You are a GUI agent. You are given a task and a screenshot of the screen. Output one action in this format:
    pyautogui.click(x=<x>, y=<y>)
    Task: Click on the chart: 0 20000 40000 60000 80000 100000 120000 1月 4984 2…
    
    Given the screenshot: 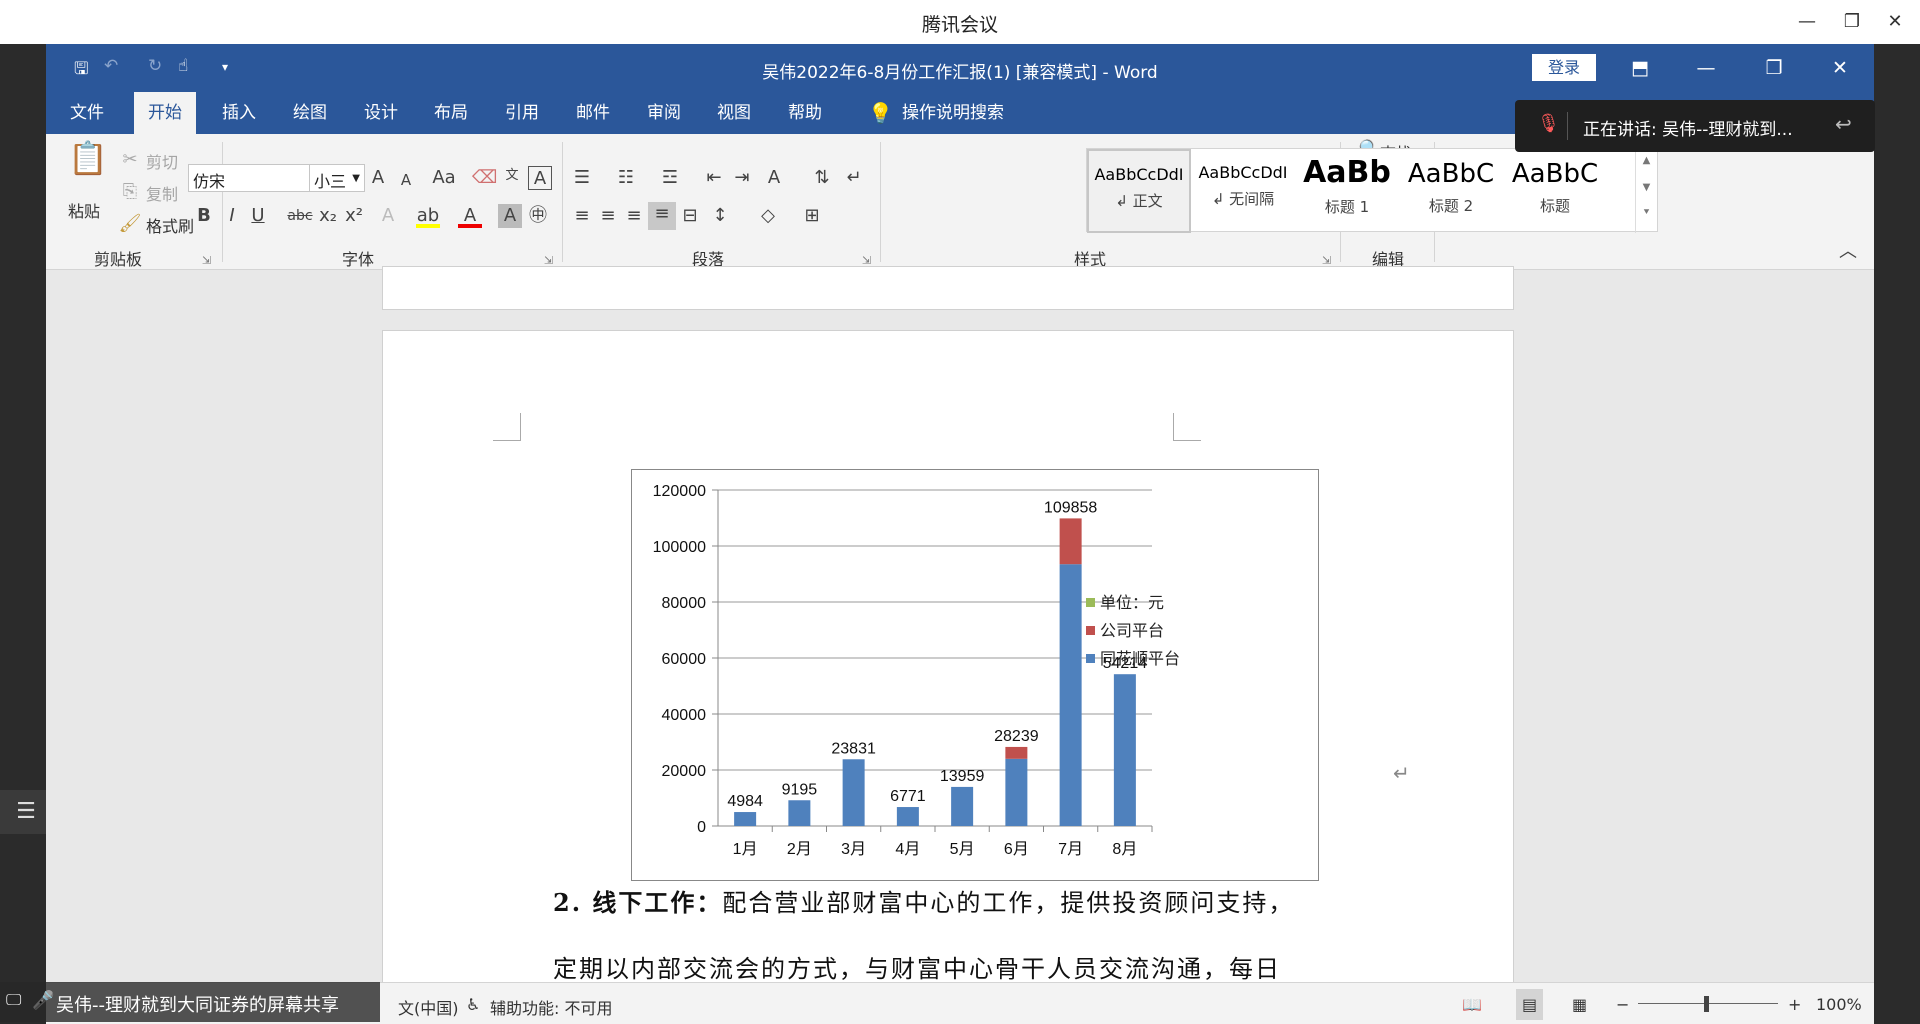 What is the action you would take?
    pyautogui.click(x=975, y=675)
    